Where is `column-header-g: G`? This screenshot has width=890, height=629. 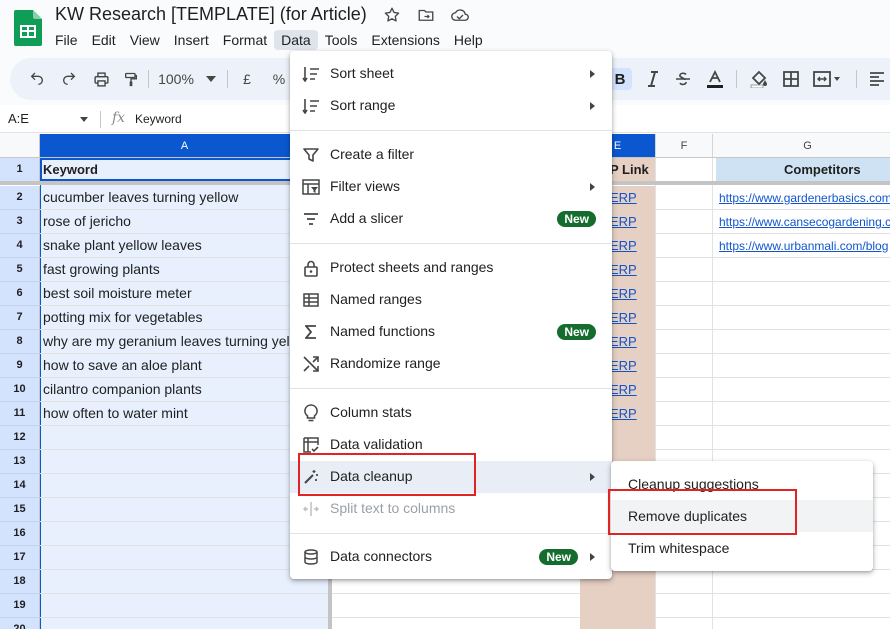
column-header-g: G is located at coordinates (801, 146).